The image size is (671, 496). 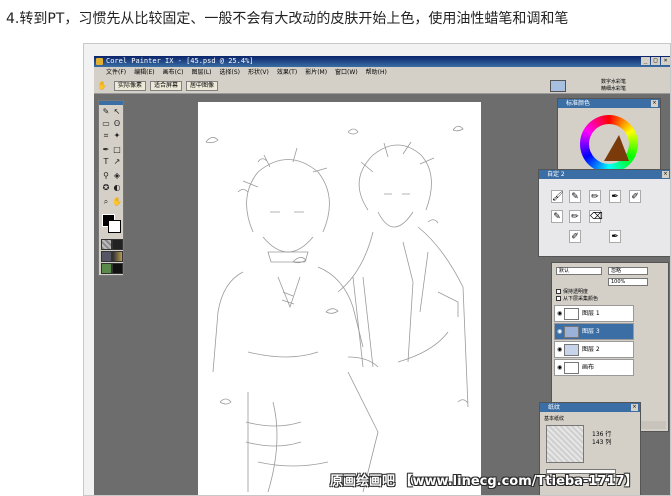 What do you see at coordinates (117, 188) in the screenshot?
I see `dodge-icon: ◐` at bounding box center [117, 188].